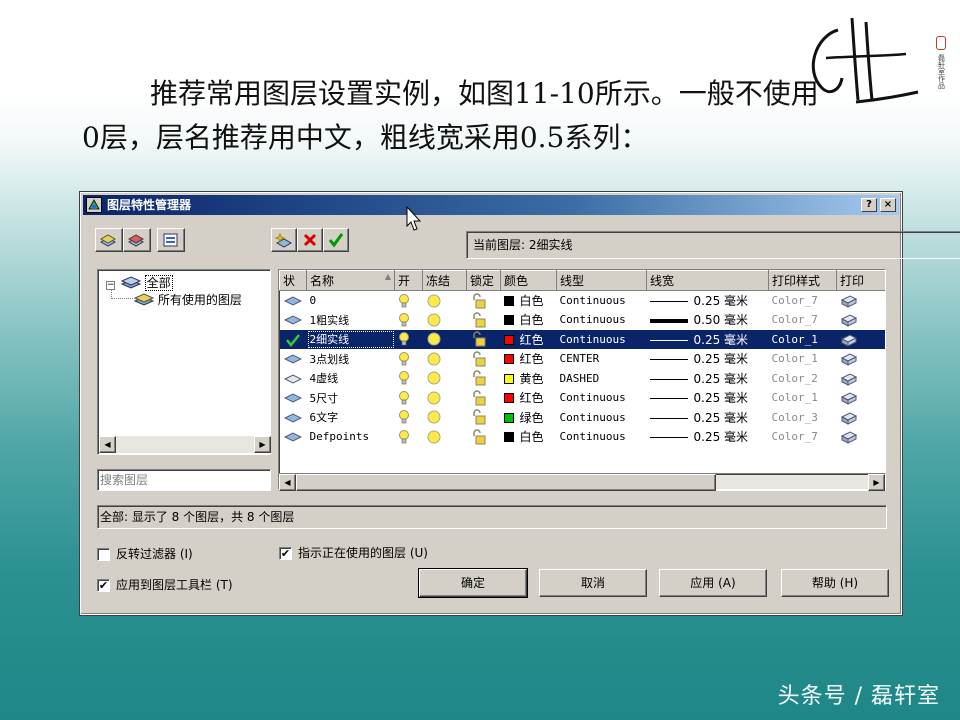 Image resolution: width=960 pixels, height=720 pixels. What do you see at coordinates (593, 583) in the screenshot?
I see `cancel-button: 取消` at bounding box center [593, 583].